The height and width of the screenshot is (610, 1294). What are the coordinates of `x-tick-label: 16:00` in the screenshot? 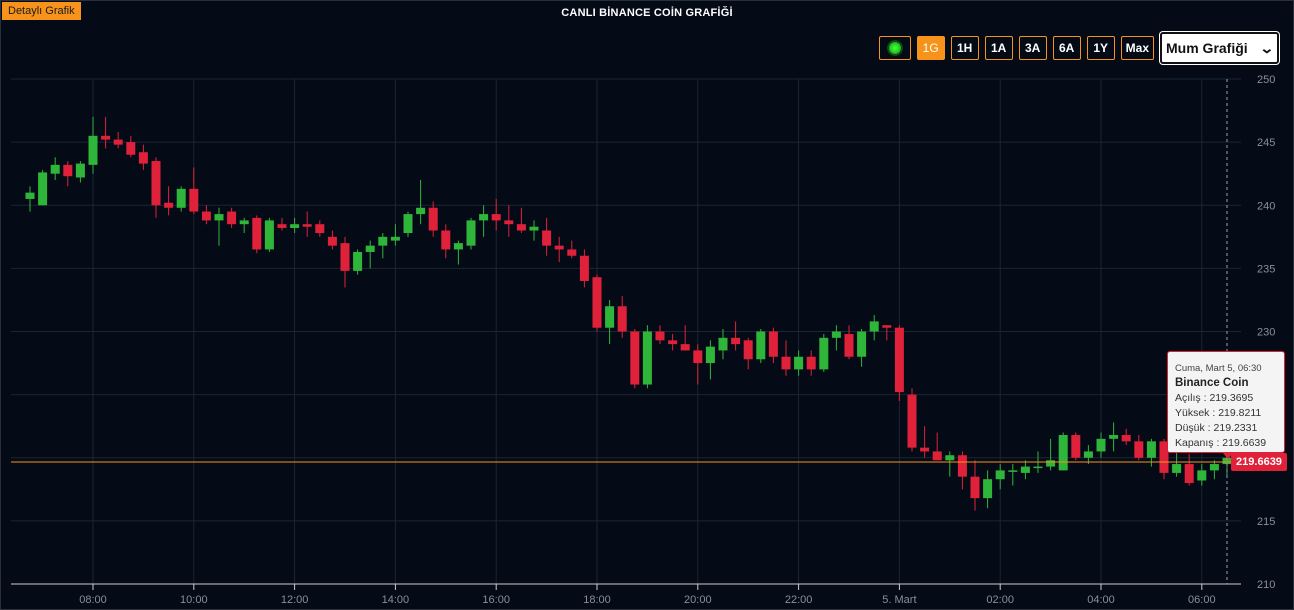 It's located at (496, 600).